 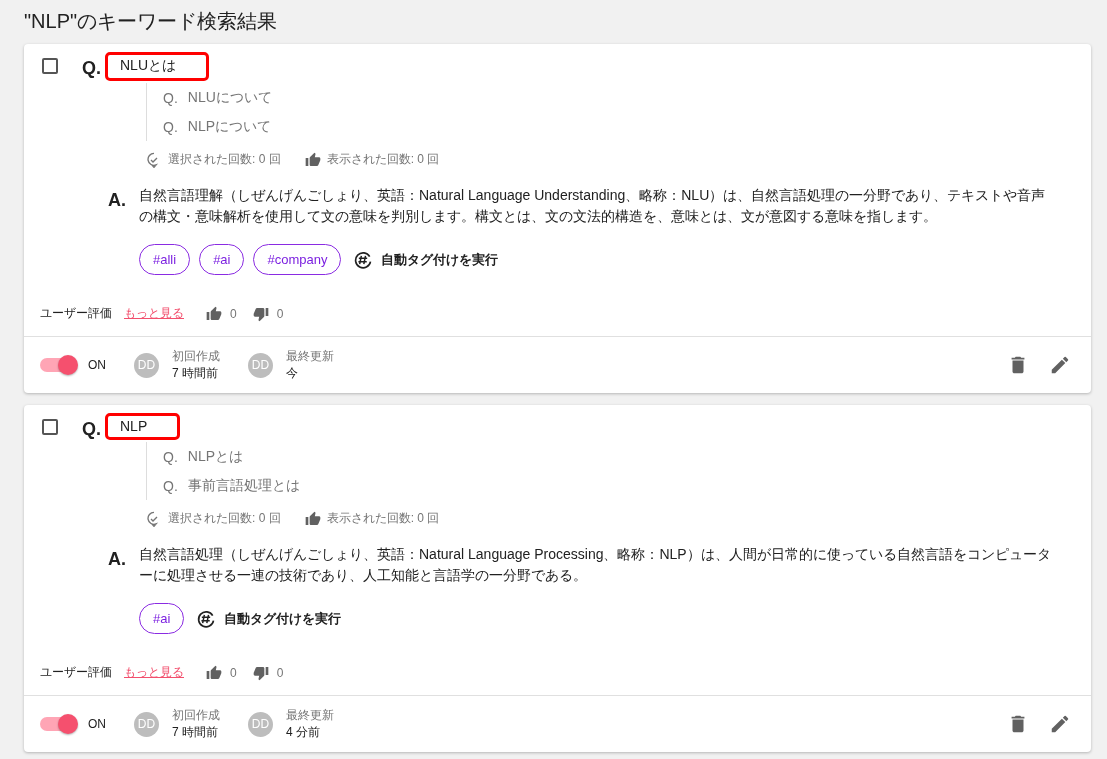 I want to click on updated-time: 4 分前, so click(x=303, y=732).